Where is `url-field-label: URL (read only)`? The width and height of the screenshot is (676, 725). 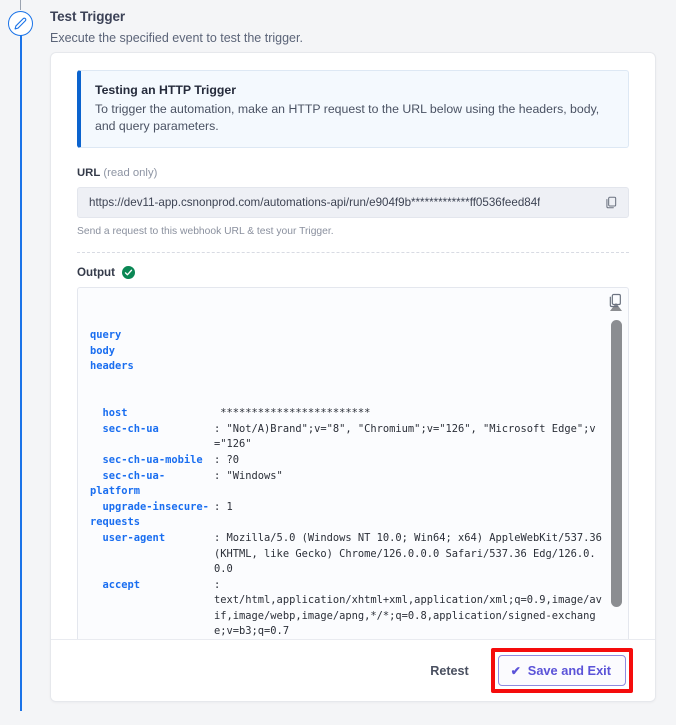
url-field-label: URL (read only) is located at coordinates (353, 173).